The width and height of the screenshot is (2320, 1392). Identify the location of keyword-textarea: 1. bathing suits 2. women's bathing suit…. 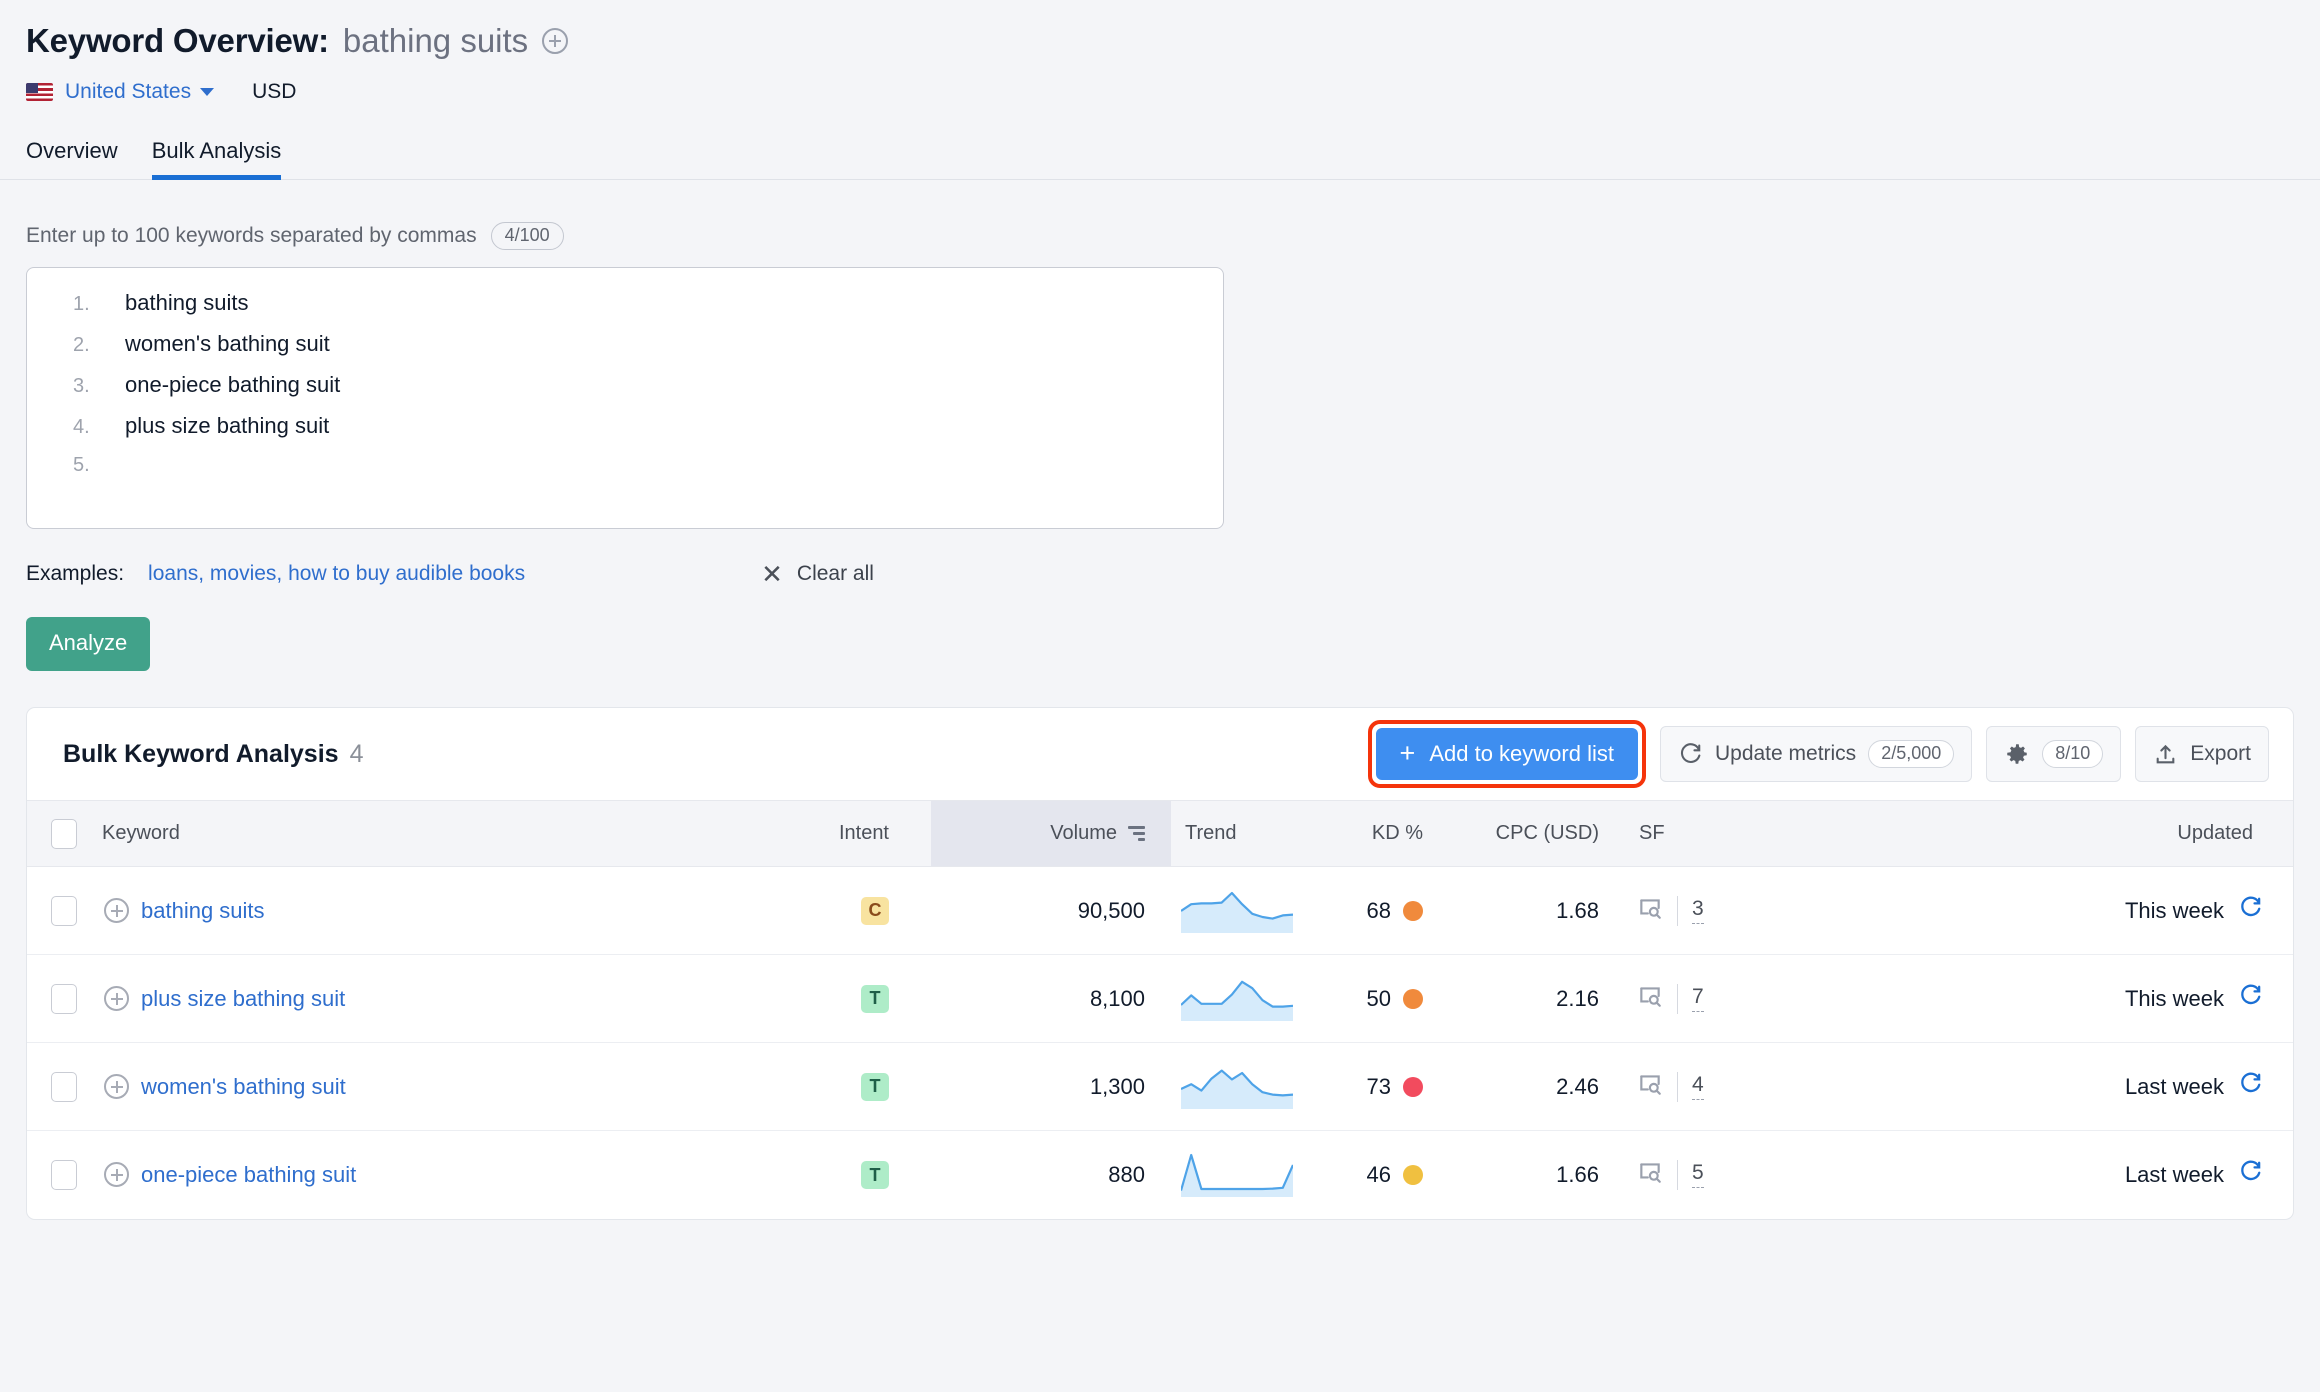
(625, 398).